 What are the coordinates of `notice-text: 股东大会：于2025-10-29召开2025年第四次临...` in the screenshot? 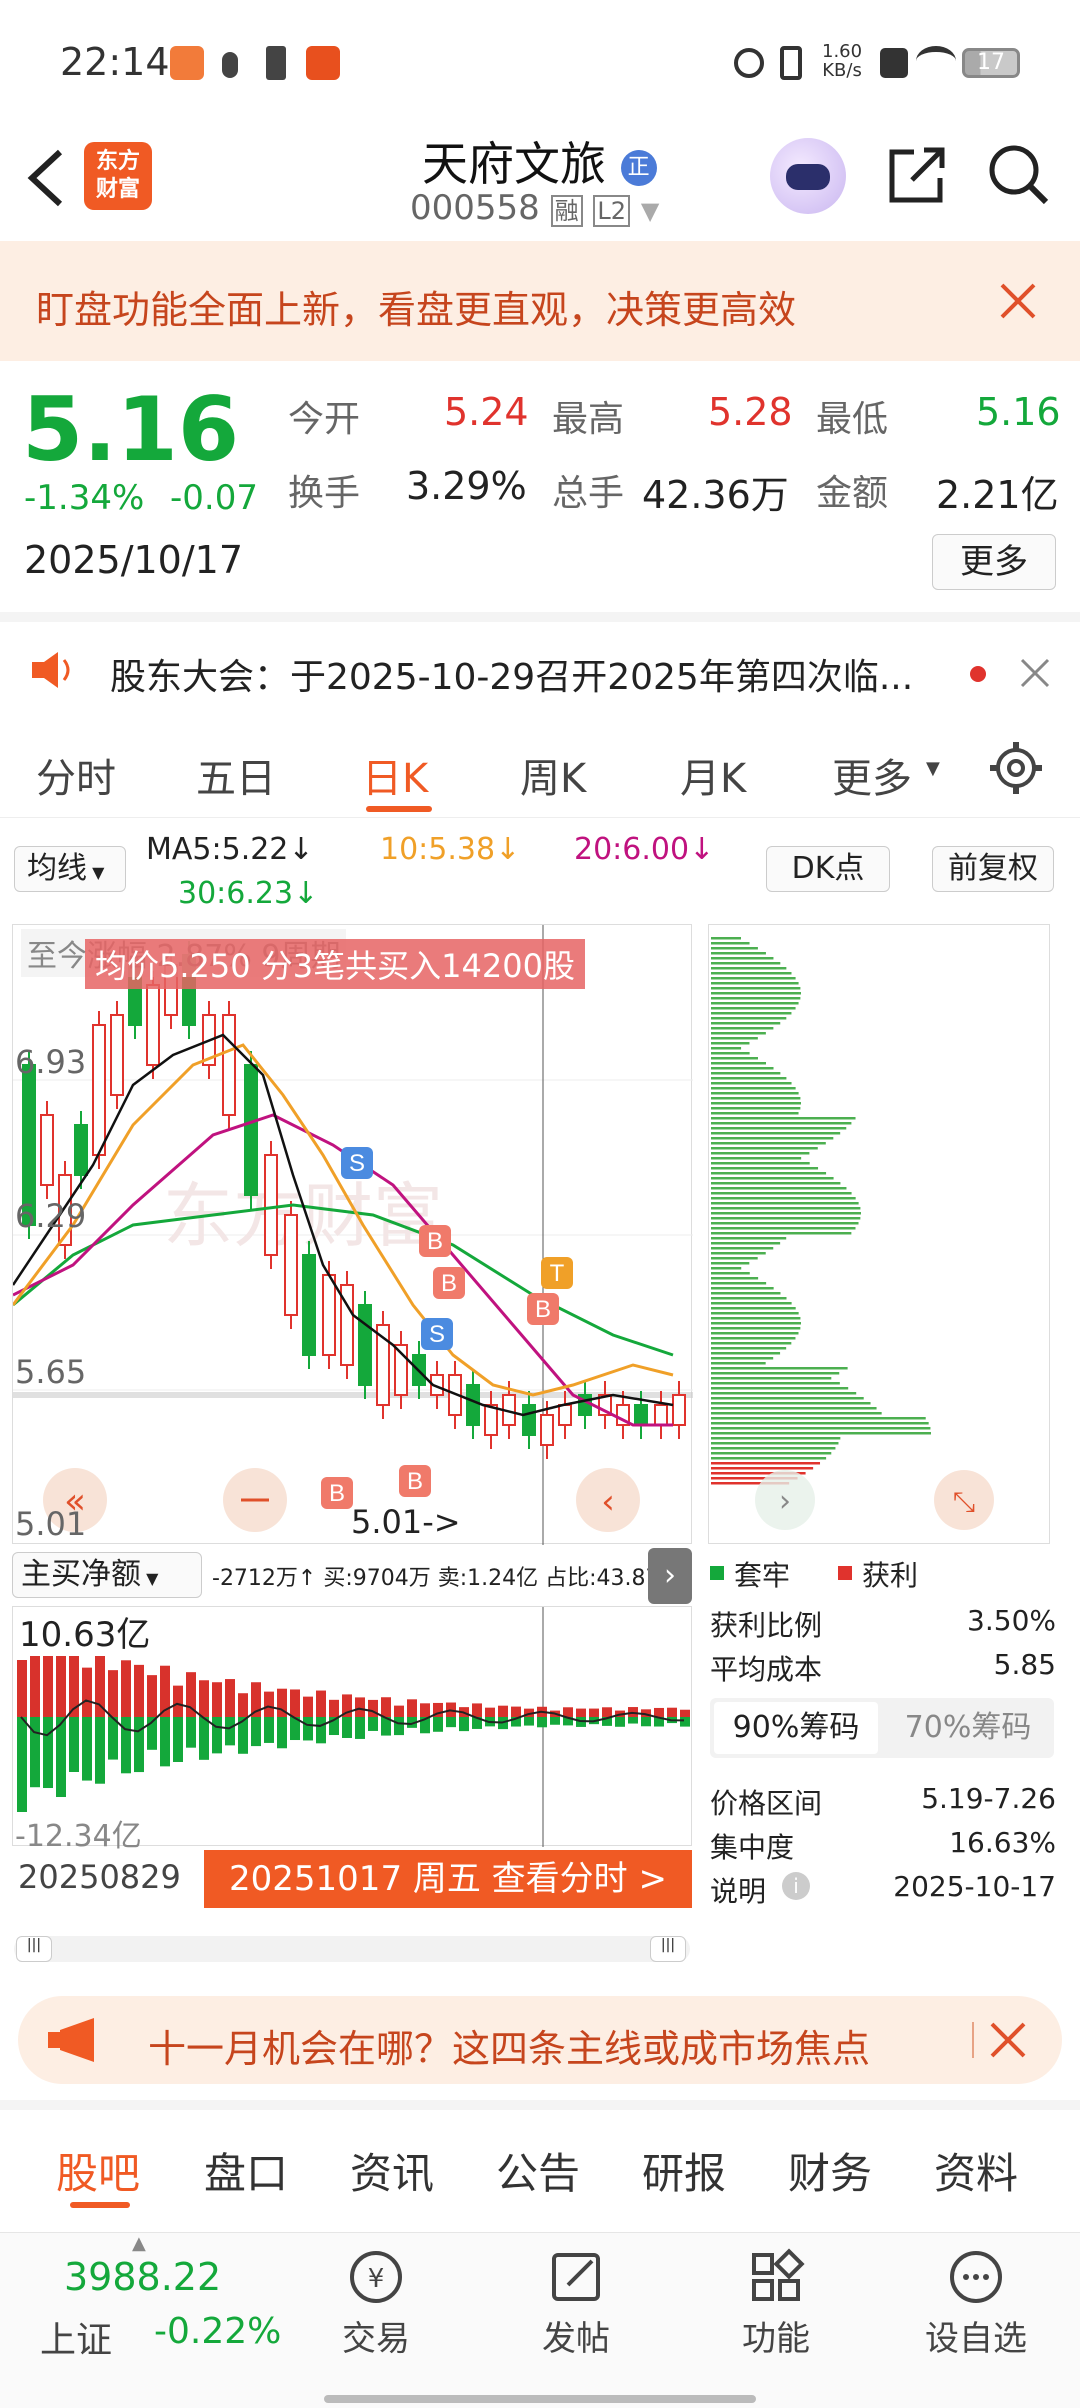 It's located at (512, 677).